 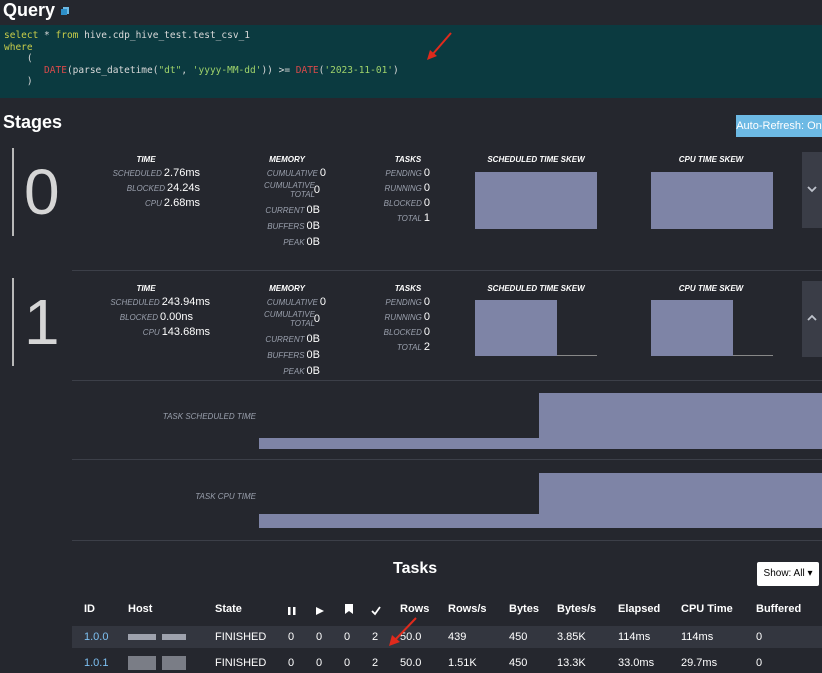 What do you see at coordinates (413, 347) in the screenshot?
I see `total-metric: TOTAL 2` at bounding box center [413, 347].